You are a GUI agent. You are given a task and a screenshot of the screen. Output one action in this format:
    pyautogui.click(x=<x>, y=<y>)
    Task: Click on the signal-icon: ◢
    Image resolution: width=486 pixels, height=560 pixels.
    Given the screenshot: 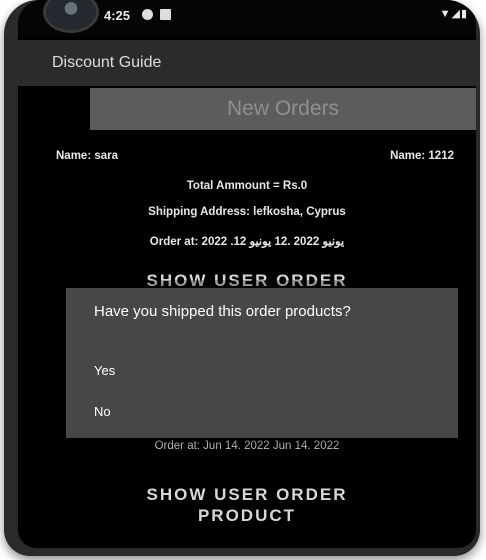 What is the action you would take?
    pyautogui.click(x=456, y=14)
    